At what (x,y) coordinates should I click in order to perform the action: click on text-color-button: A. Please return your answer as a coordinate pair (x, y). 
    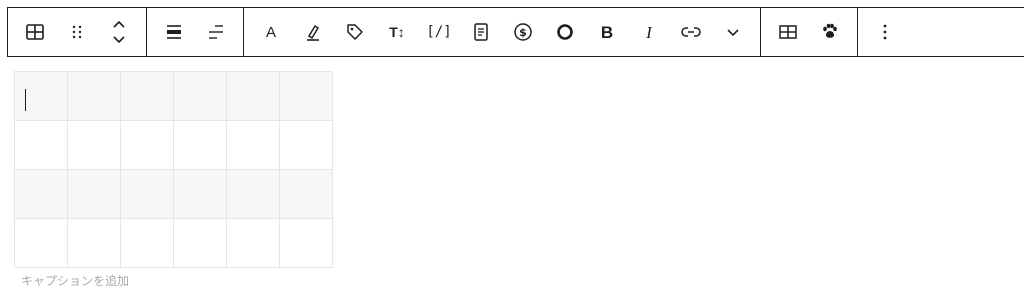
    Looking at the image, I should click on (271, 32).